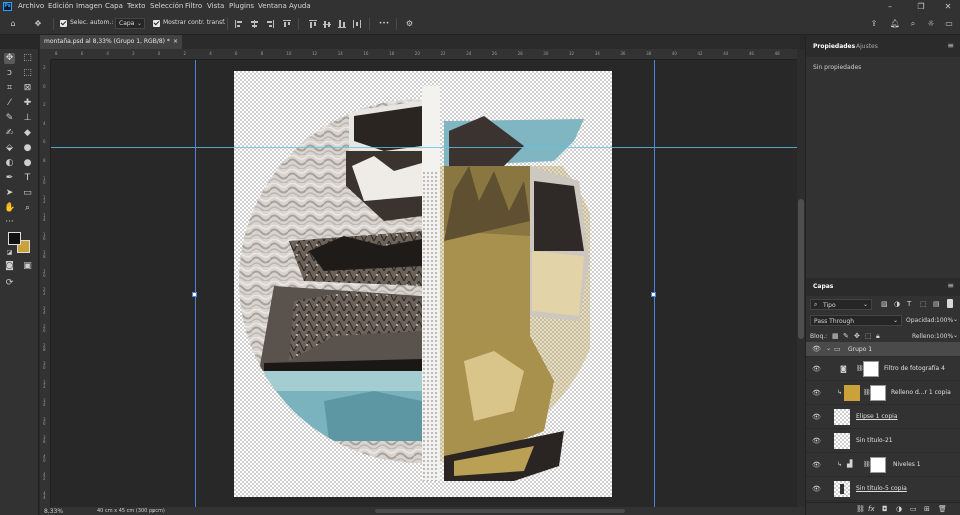 The width and height of the screenshot is (960, 515). Describe the element at coordinates (9, 73) in the screenshot. I see `lasso-tool-icon: ↄ` at that location.